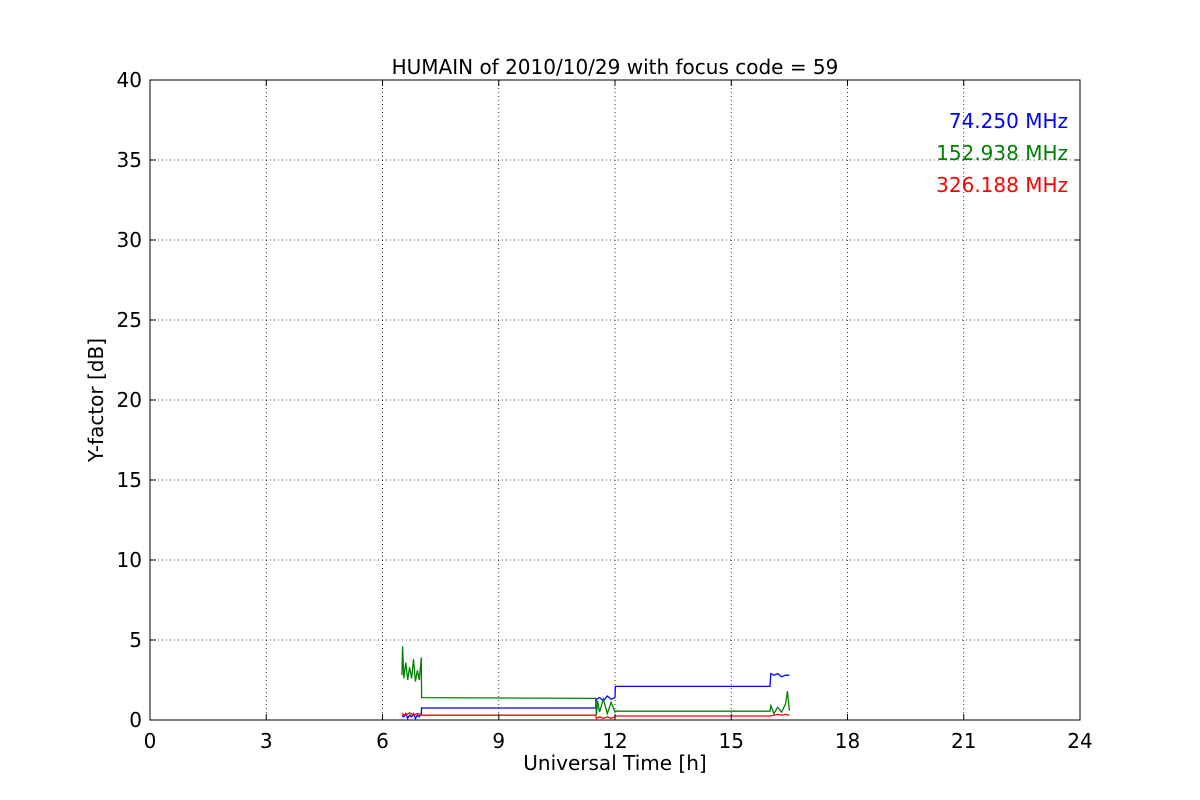  Describe the element at coordinates (847, 741) in the screenshot. I see `x-tick-label: 18` at that location.